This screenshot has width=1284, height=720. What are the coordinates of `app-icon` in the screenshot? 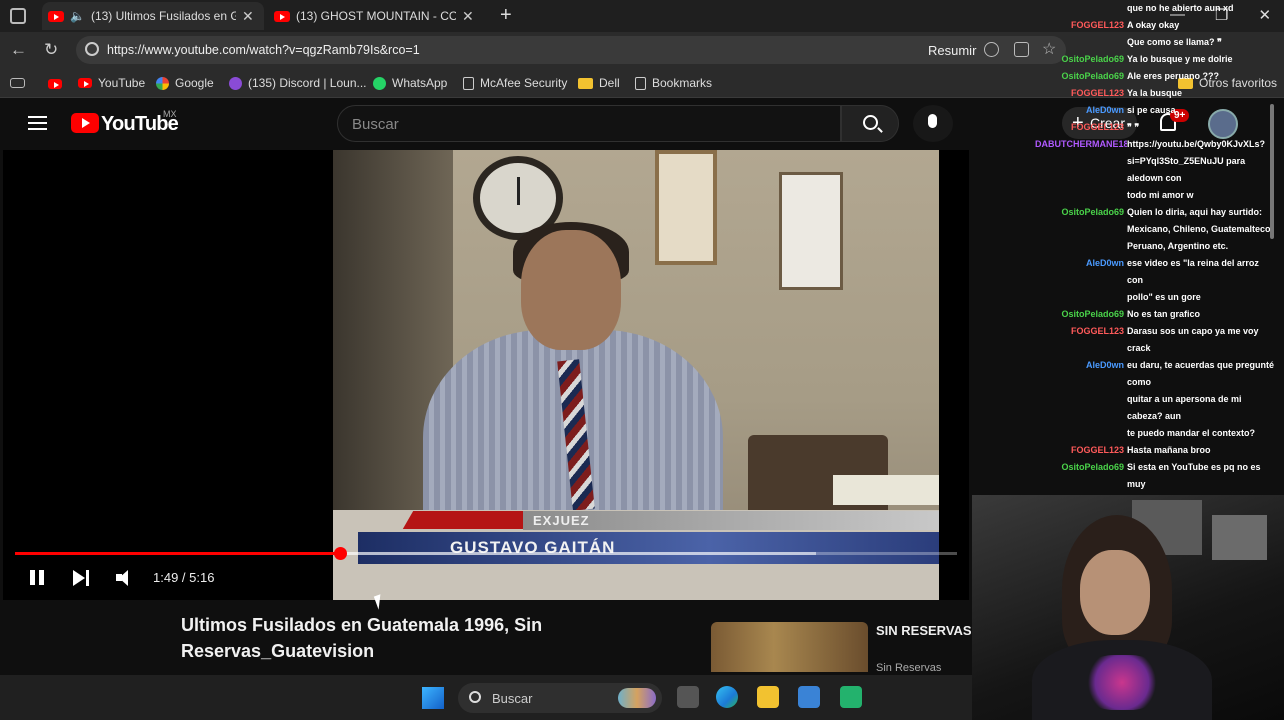 It's located at (851, 697).